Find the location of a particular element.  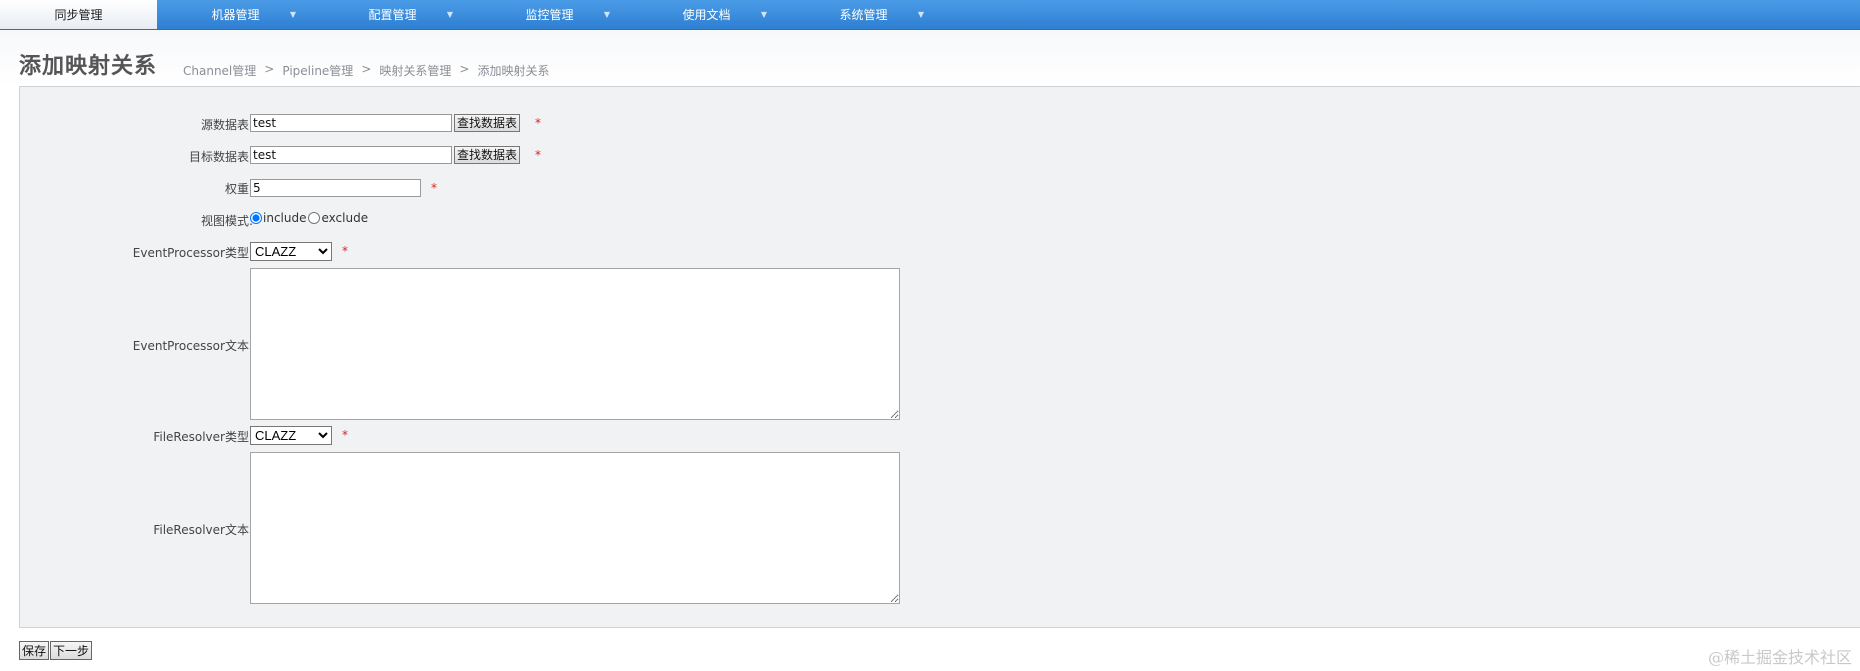

watermark: @稀土掘金技术社区 is located at coordinates (1779, 657).